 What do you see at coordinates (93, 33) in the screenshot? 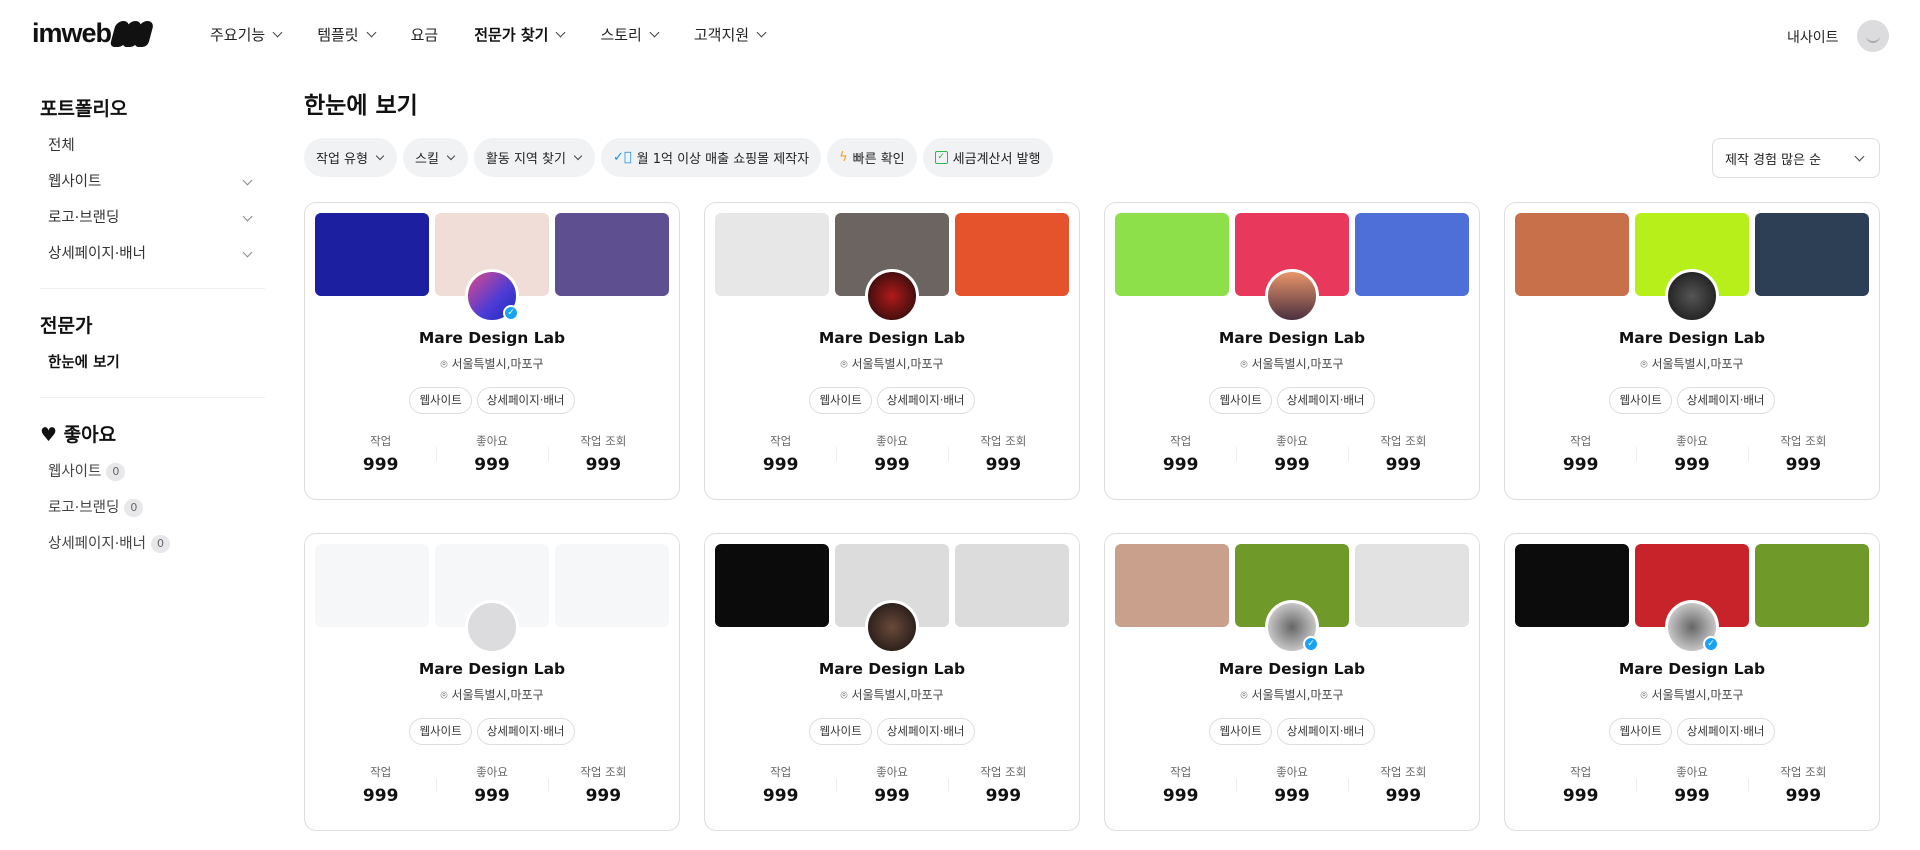
I see `imweb-logo: imweb` at bounding box center [93, 33].